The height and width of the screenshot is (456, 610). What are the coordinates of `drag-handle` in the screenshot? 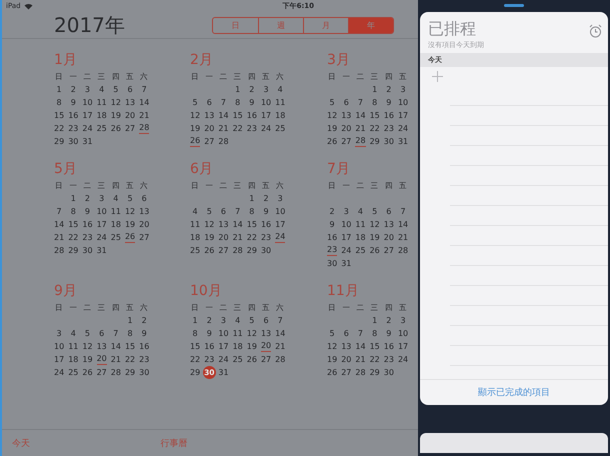 It's located at (514, 5).